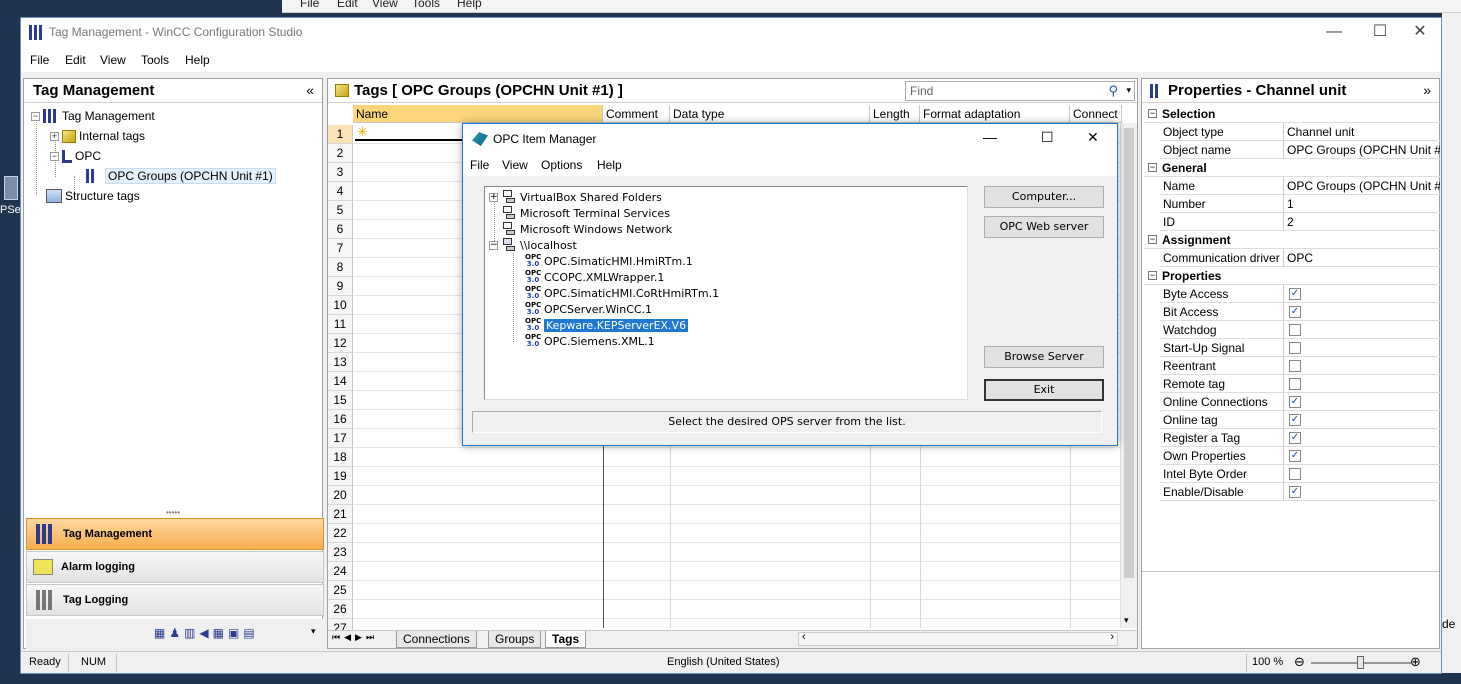  What do you see at coordinates (39, 60) in the screenshot?
I see `menu-file: File` at bounding box center [39, 60].